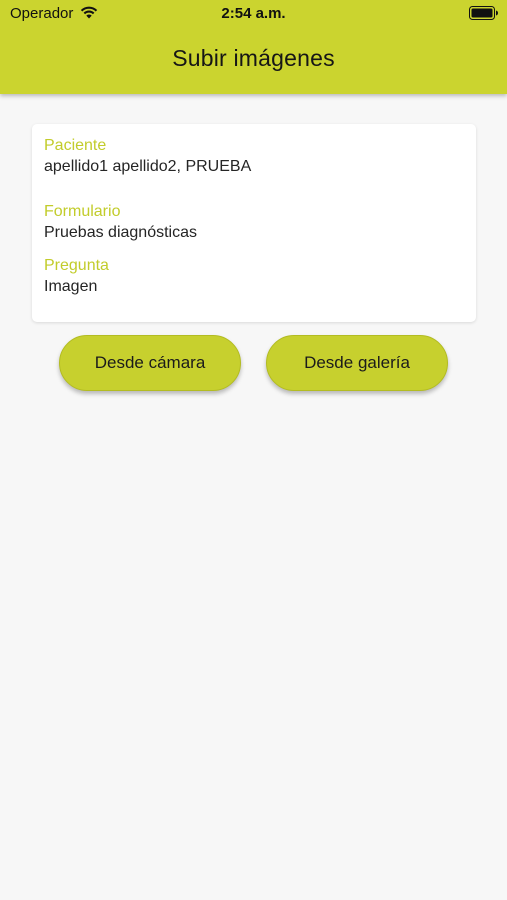  I want to click on from-camera-button: Desde cámara, so click(150, 363).